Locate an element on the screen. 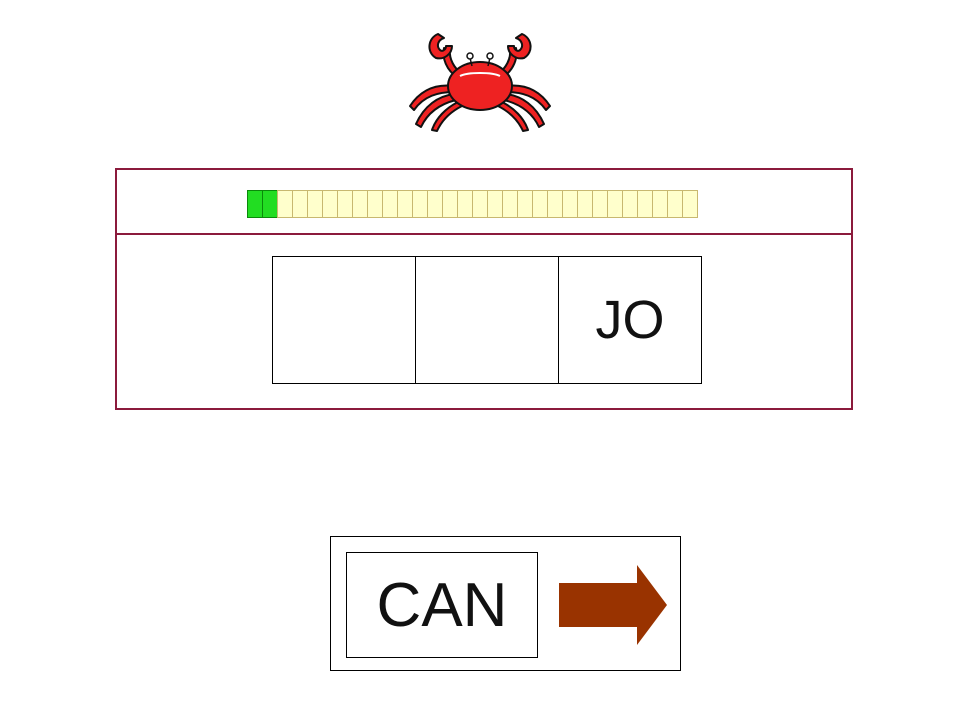  panel-divider is located at coordinates (484, 234).